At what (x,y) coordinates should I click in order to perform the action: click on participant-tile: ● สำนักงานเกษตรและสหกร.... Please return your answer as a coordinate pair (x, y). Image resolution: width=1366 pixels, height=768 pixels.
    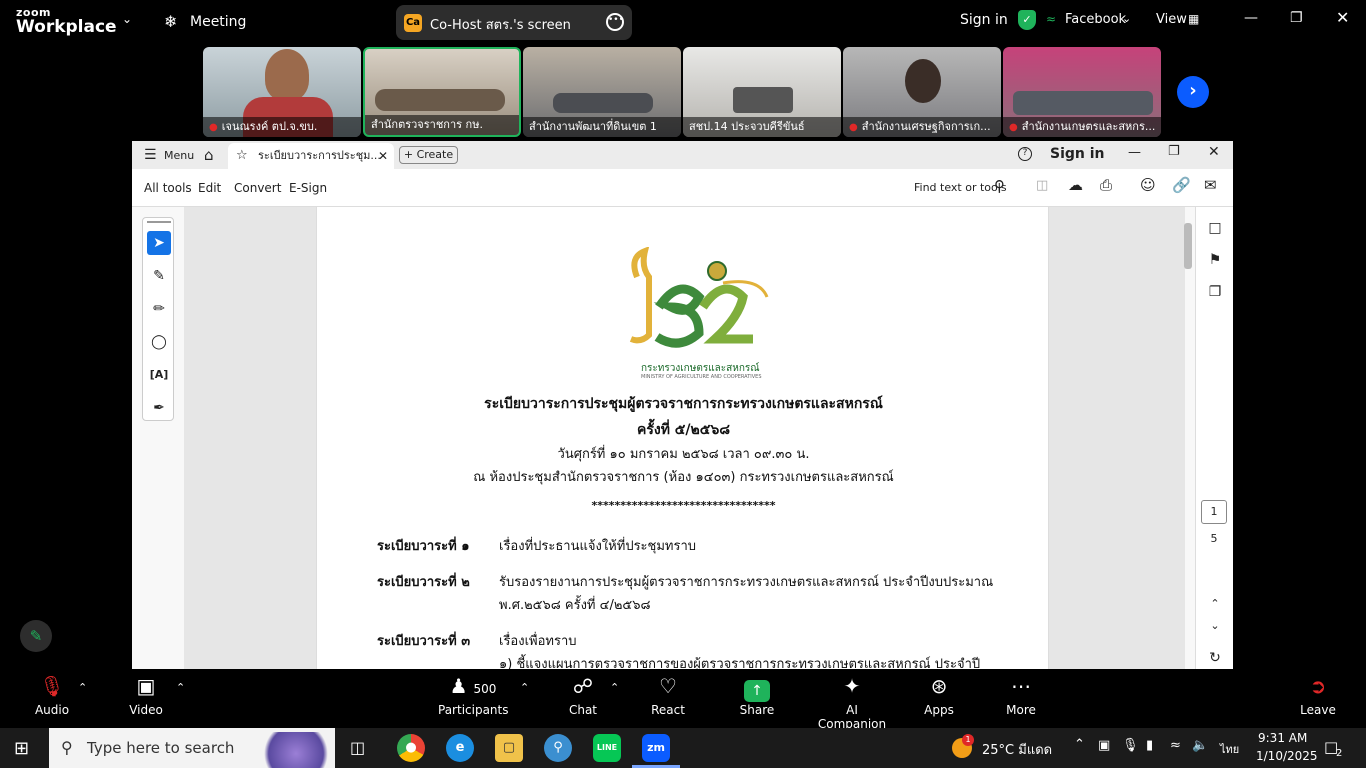
    Looking at the image, I should click on (1082, 92).